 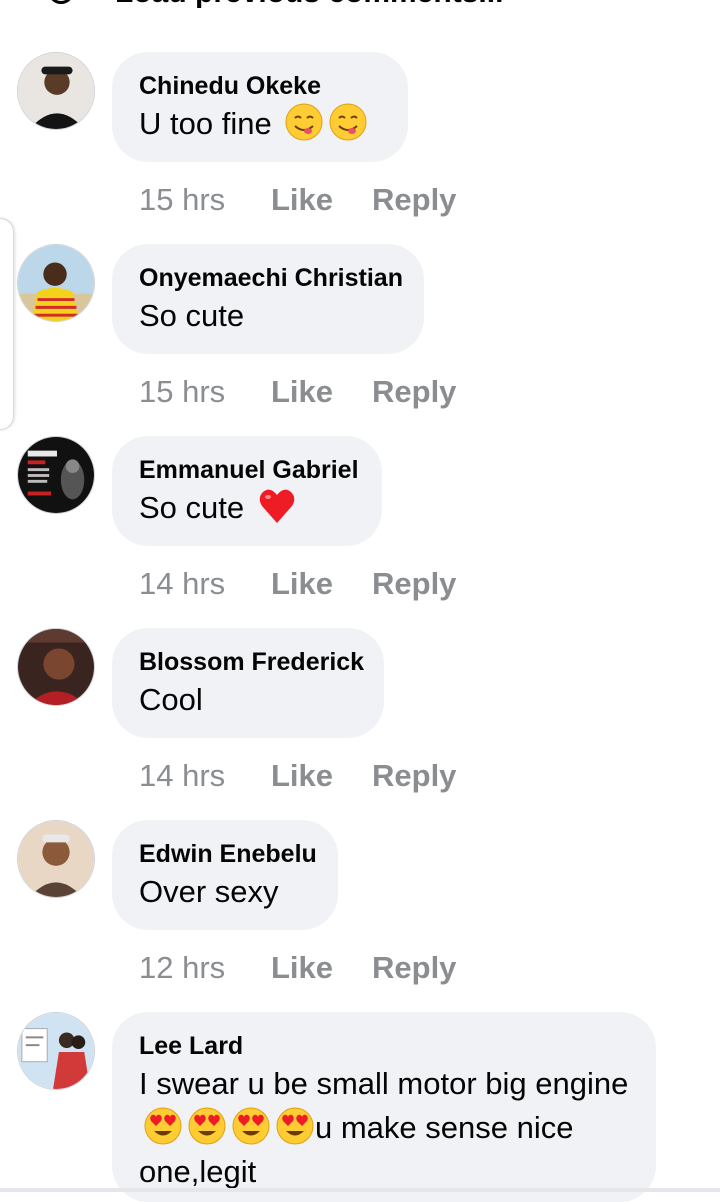 I want to click on comment-bubble: Edwin Enebelu Over sexy, so click(x=225, y=875).